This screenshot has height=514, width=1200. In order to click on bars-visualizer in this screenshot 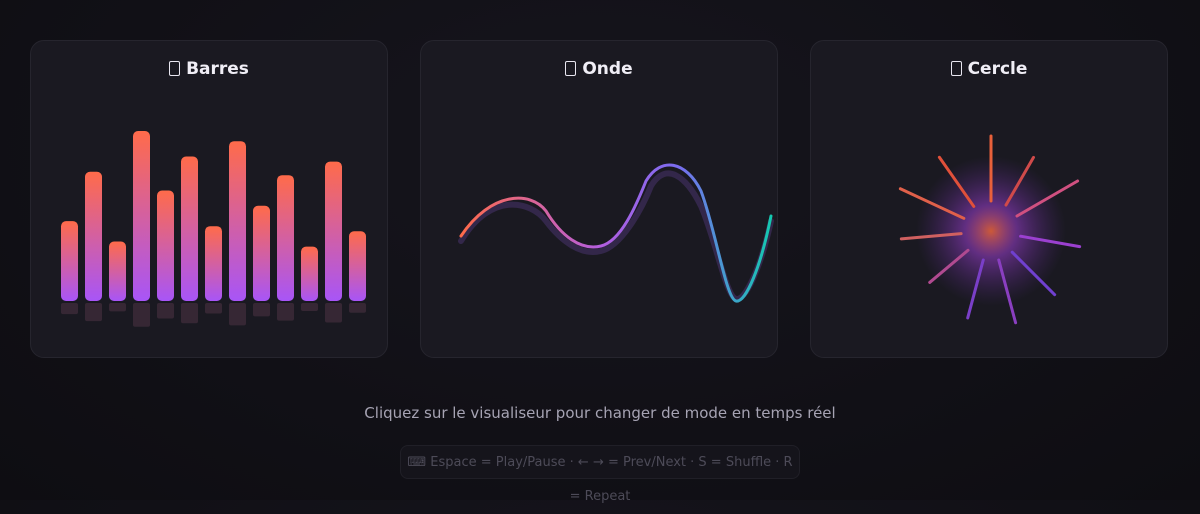, I will do `click(213, 229)`.